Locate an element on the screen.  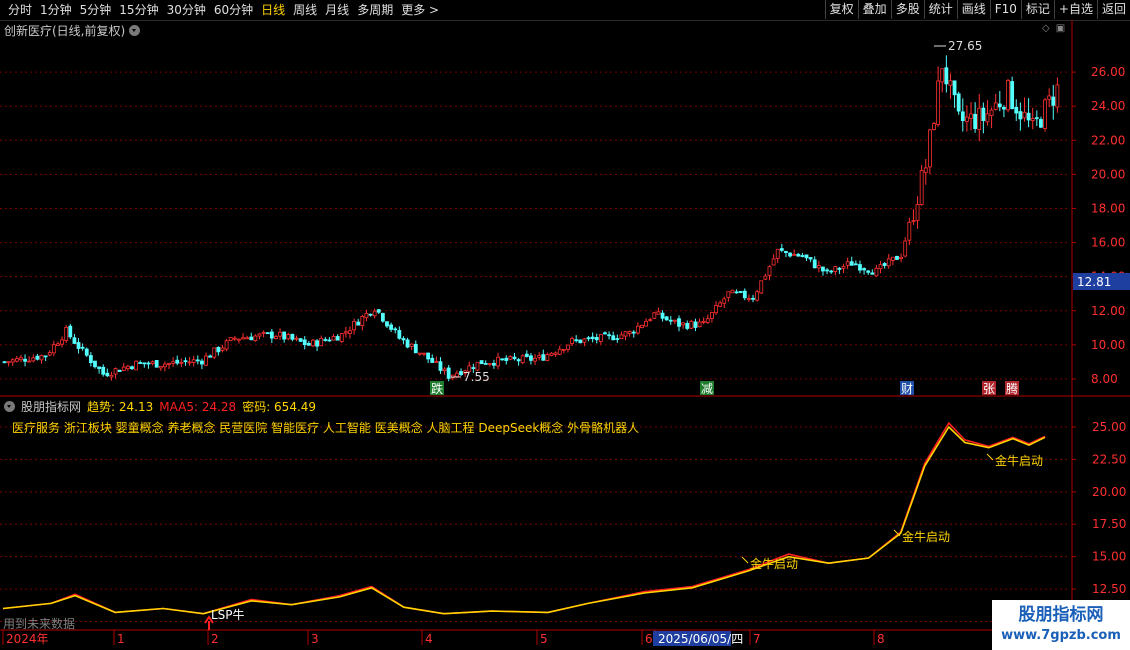
indicator-tick-label: 15.00 is located at coordinates (1109, 557).